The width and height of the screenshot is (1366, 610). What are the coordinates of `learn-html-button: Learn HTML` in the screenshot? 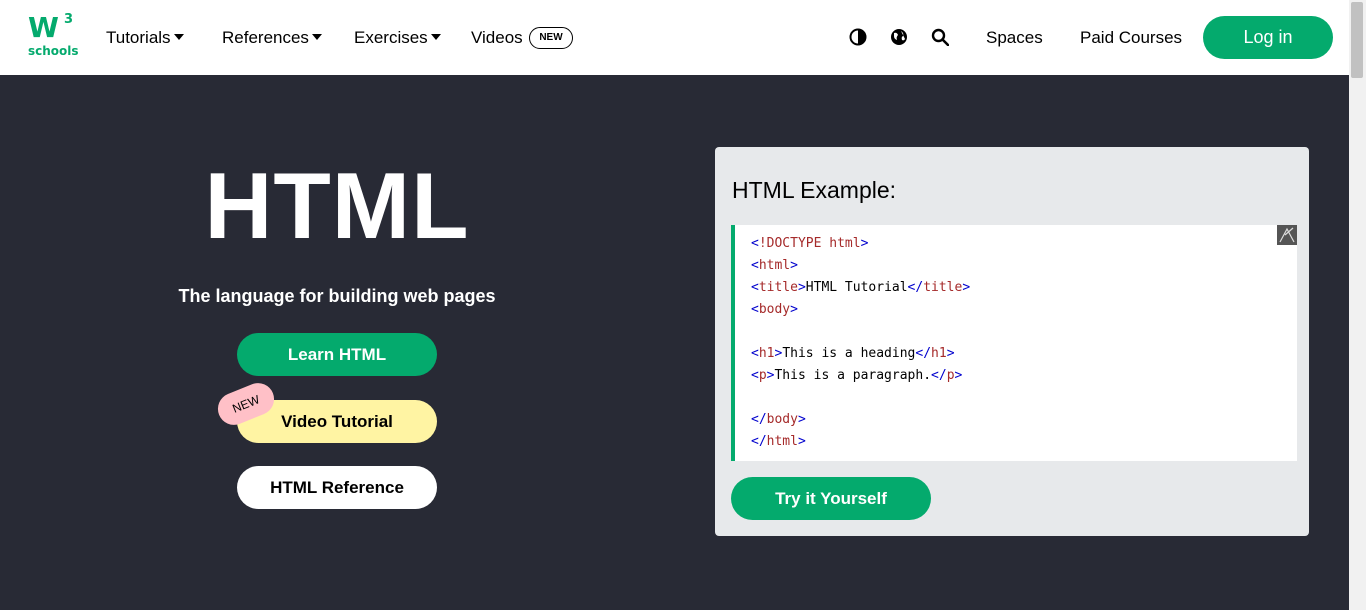 It's located at (337, 354).